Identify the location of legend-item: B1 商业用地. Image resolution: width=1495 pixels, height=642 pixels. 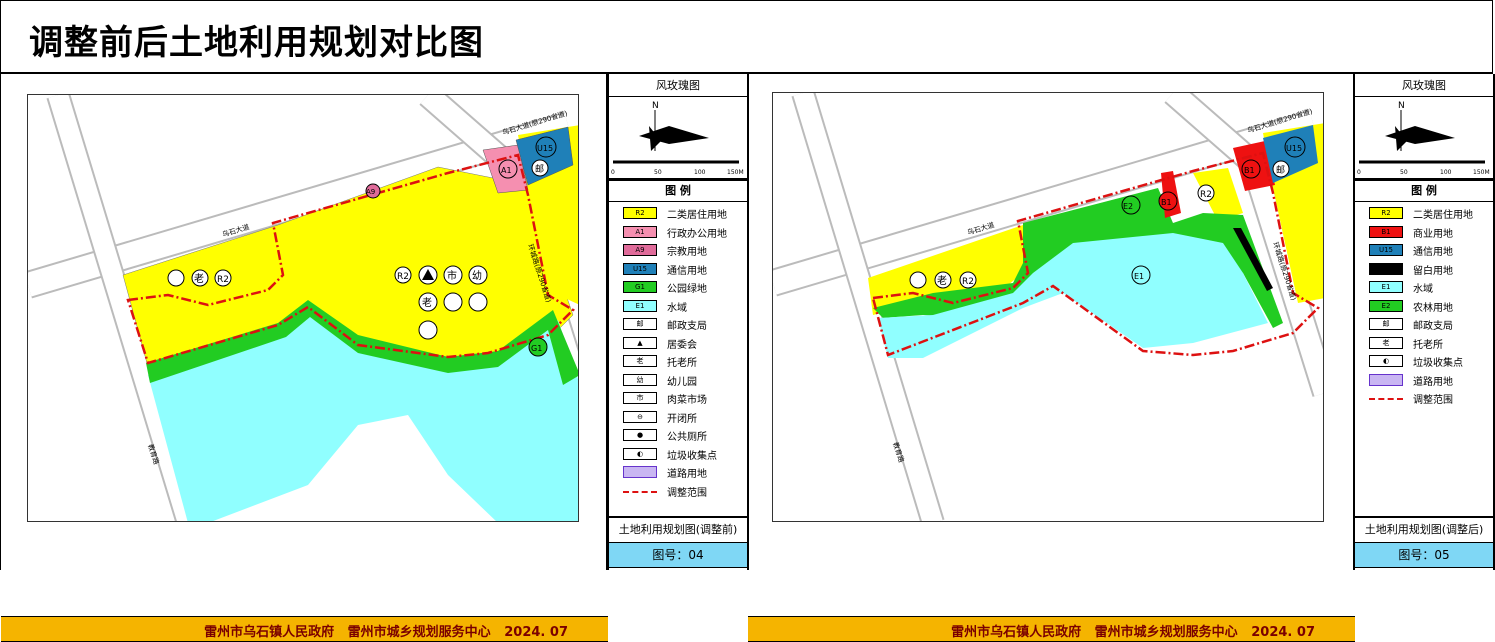
(1424, 232).